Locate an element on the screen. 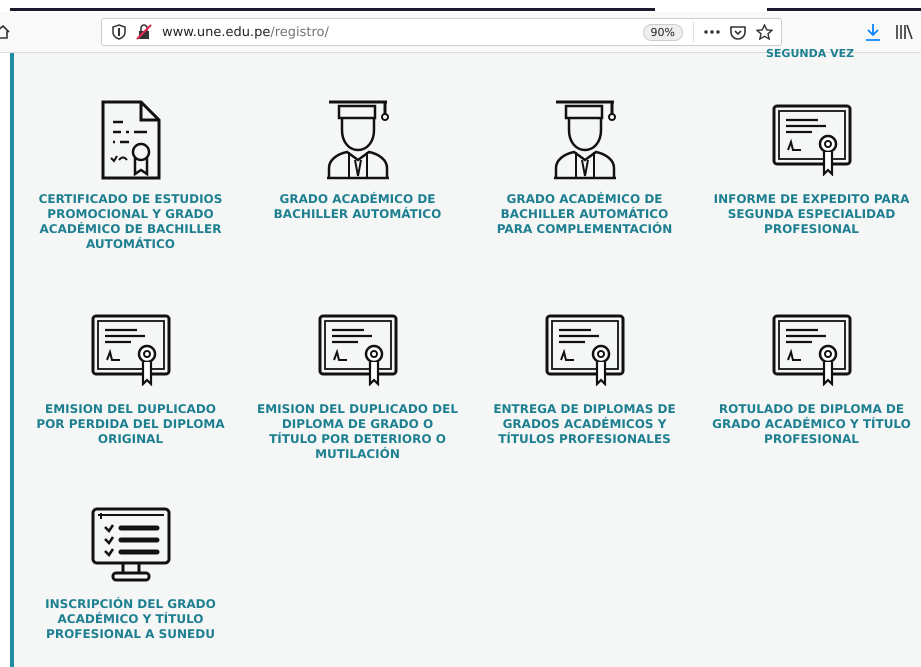 The image size is (921, 667). monitor-checklist-icon is located at coordinates (130, 545).